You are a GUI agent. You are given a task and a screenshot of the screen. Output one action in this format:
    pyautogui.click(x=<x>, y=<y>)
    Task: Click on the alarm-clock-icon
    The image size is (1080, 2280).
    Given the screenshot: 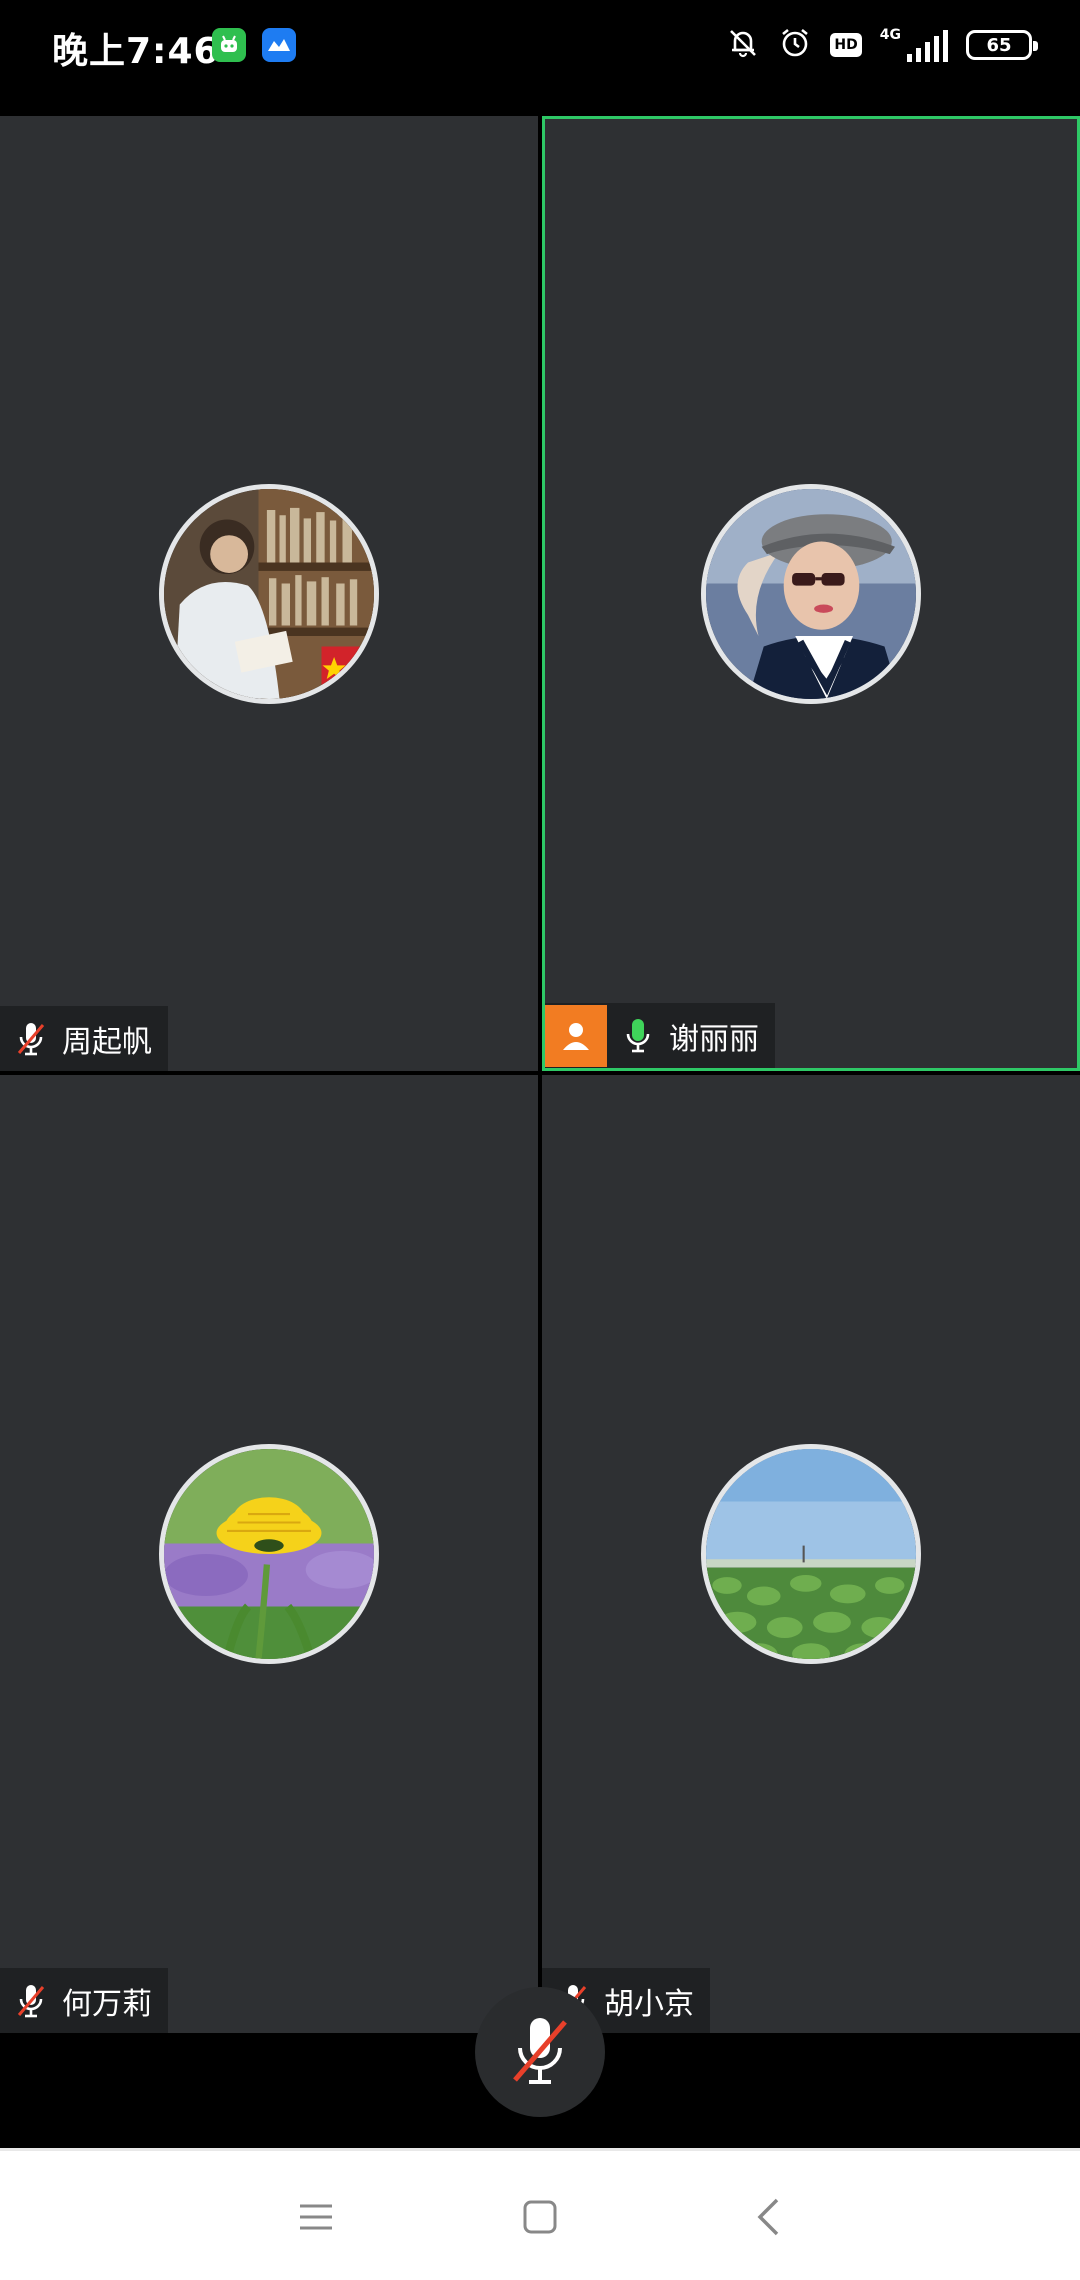 What is the action you would take?
    pyautogui.click(x=795, y=45)
    